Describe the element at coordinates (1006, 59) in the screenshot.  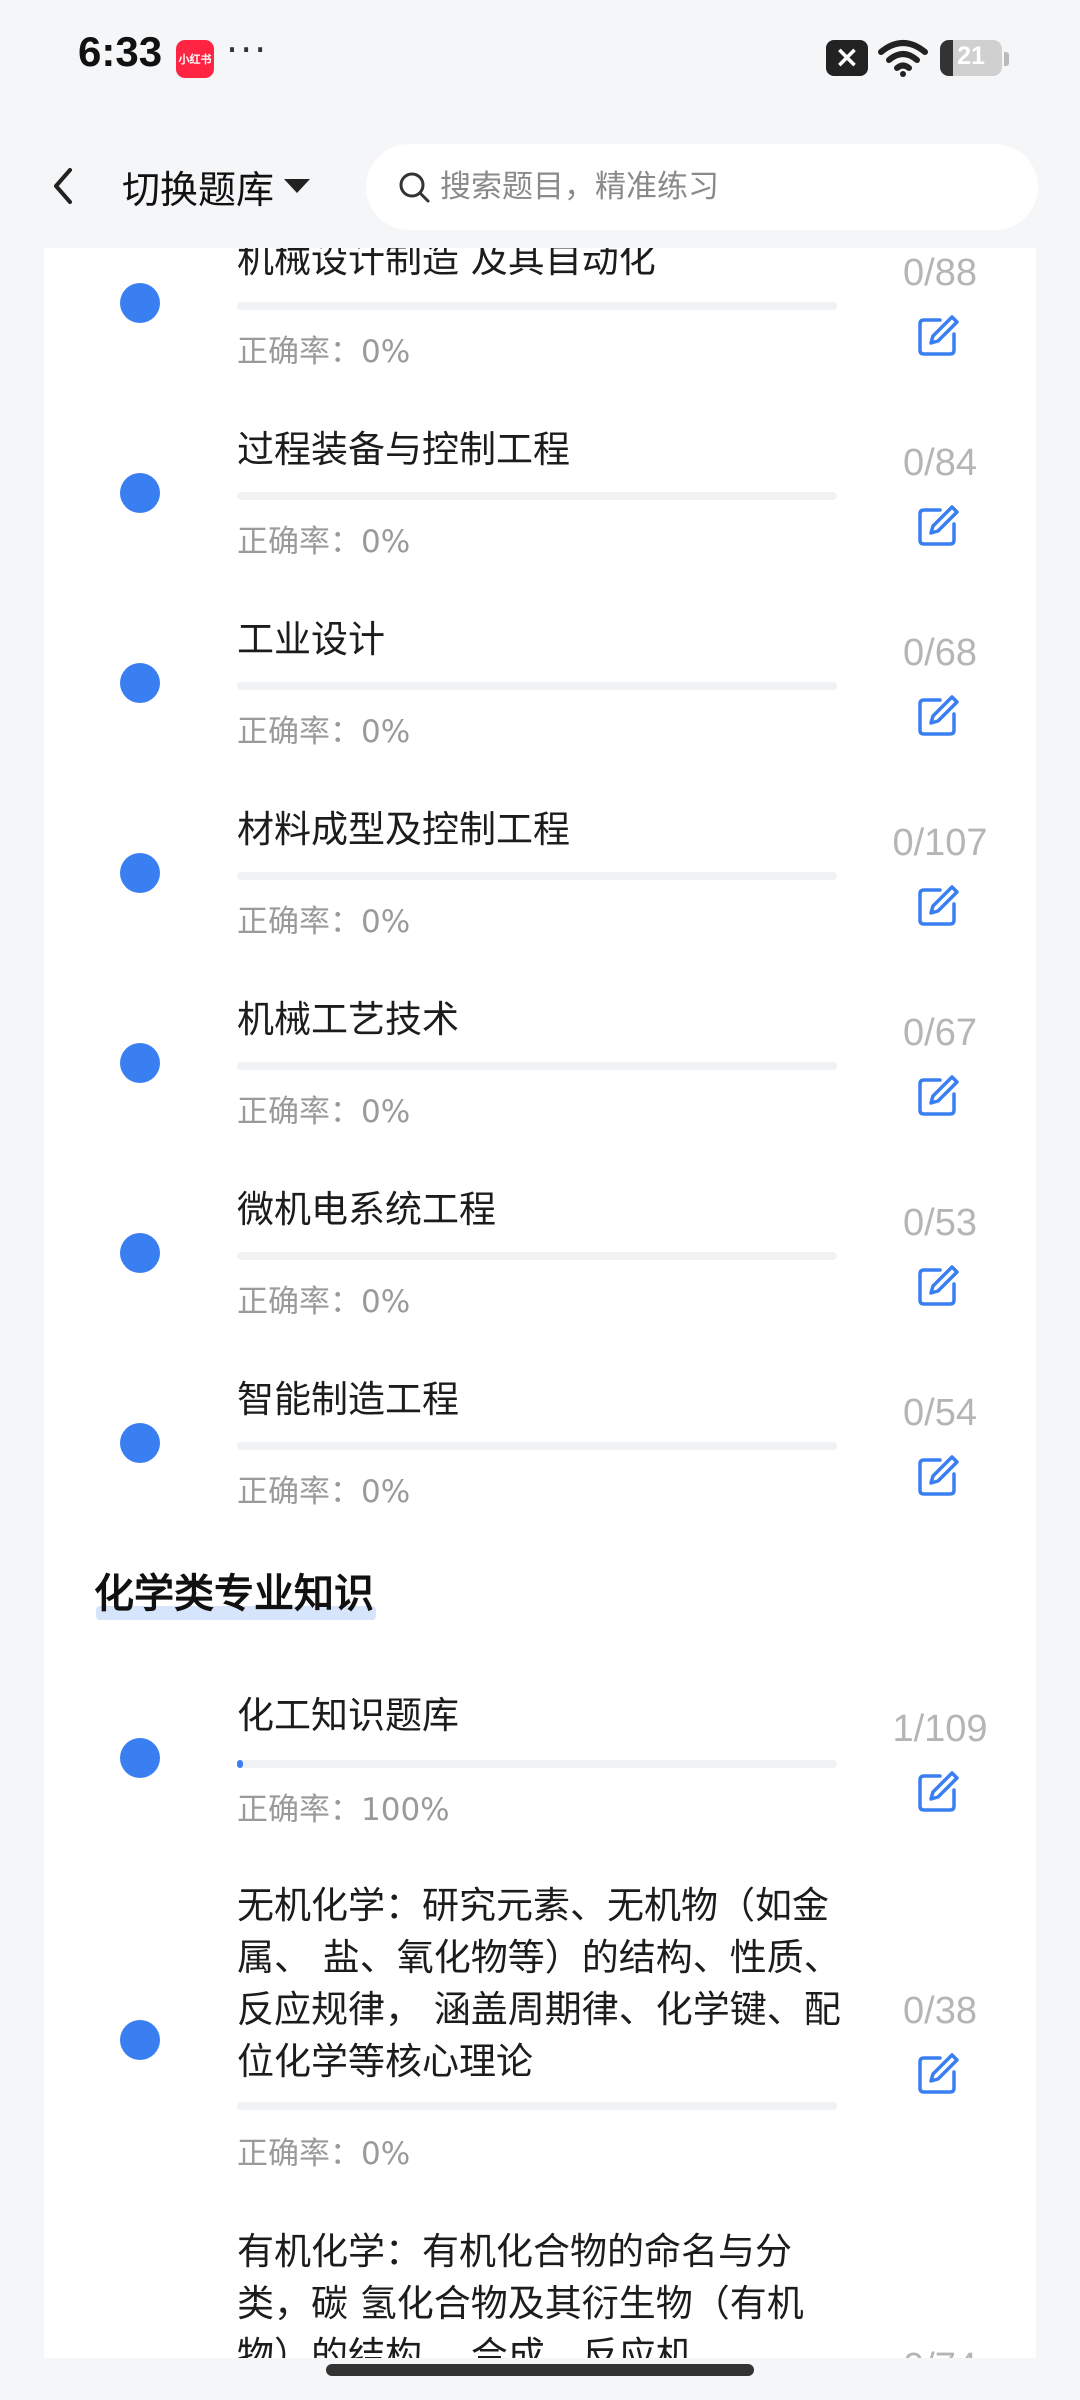
I see `battery-tip` at that location.